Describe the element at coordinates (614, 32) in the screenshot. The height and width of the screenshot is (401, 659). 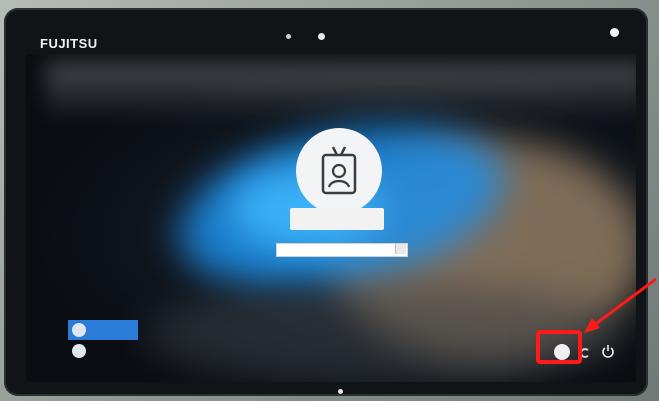
I see `light-sensor-icon` at that location.